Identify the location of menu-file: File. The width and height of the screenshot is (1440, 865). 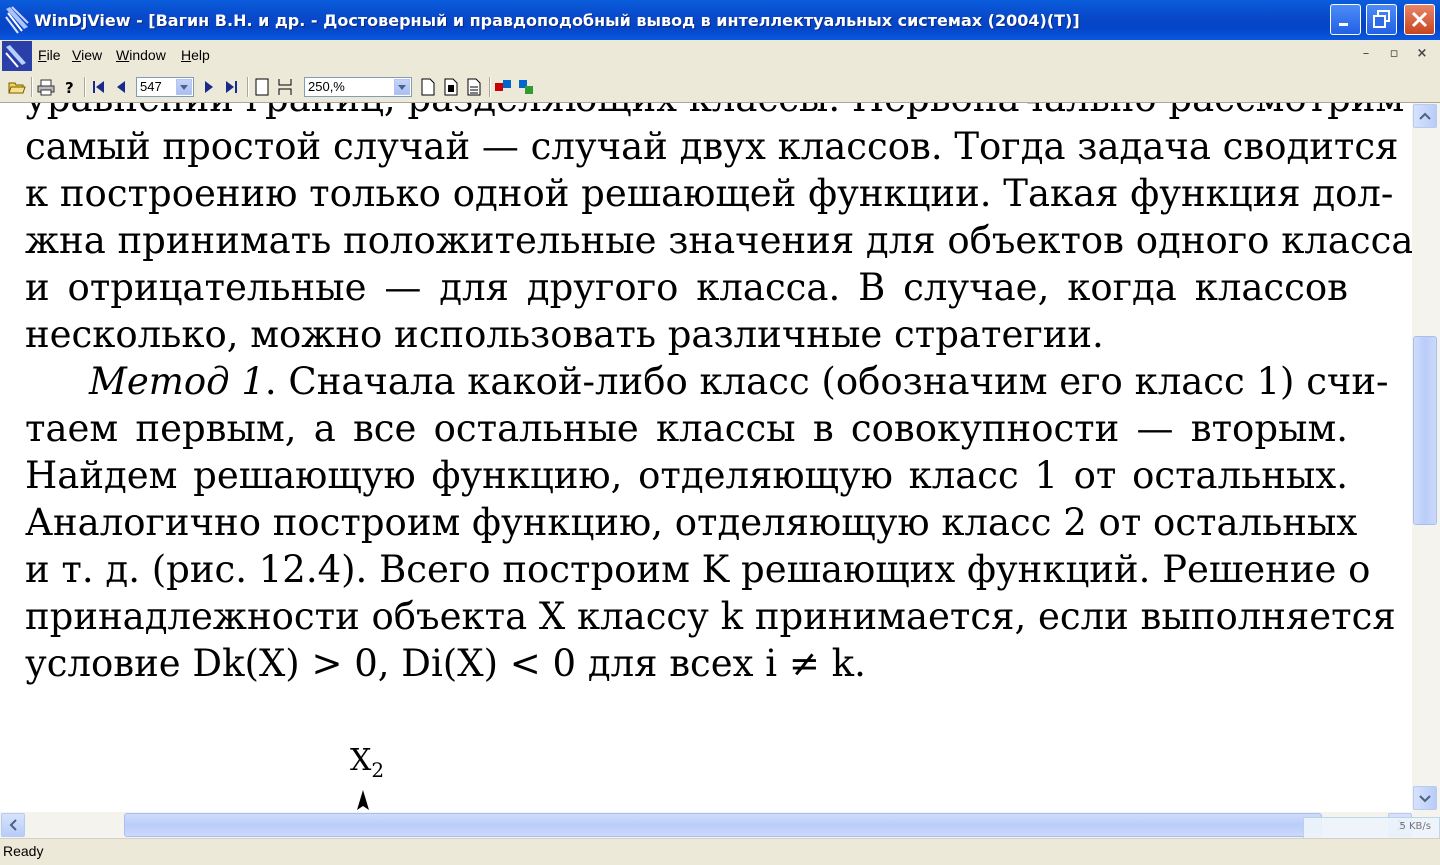
(49, 55).